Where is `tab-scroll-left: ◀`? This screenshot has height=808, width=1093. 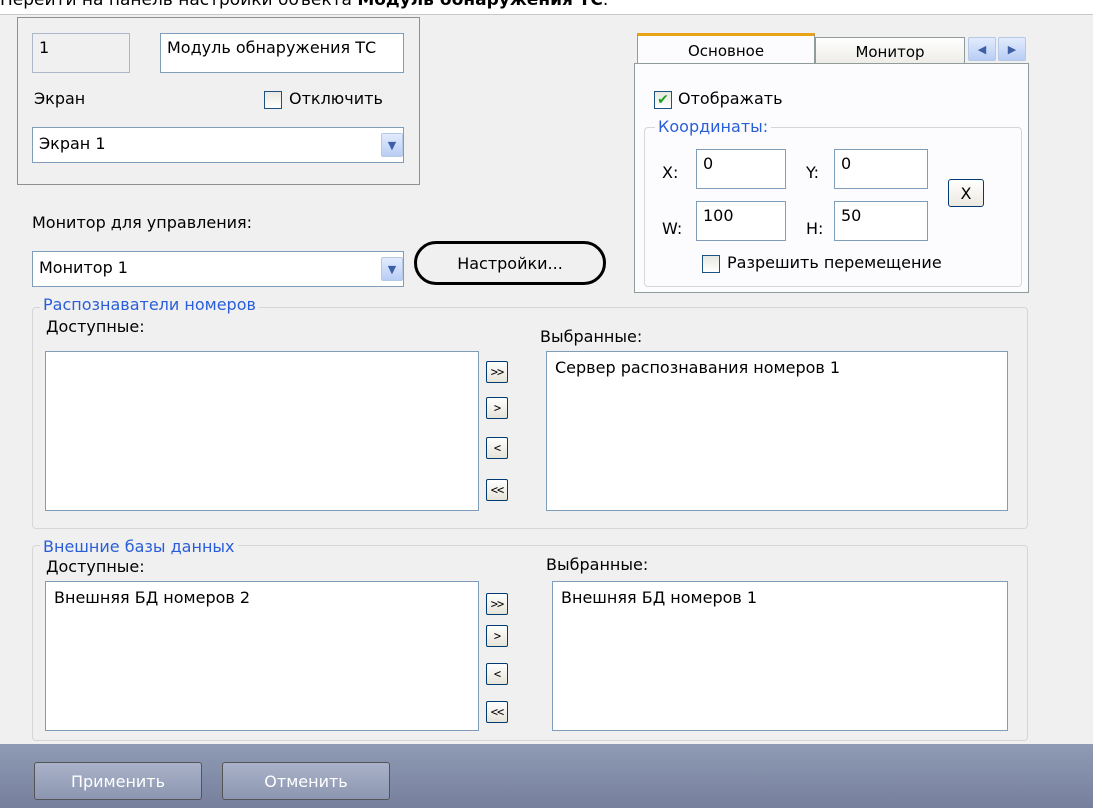 tab-scroll-left: ◀ is located at coordinates (982, 49).